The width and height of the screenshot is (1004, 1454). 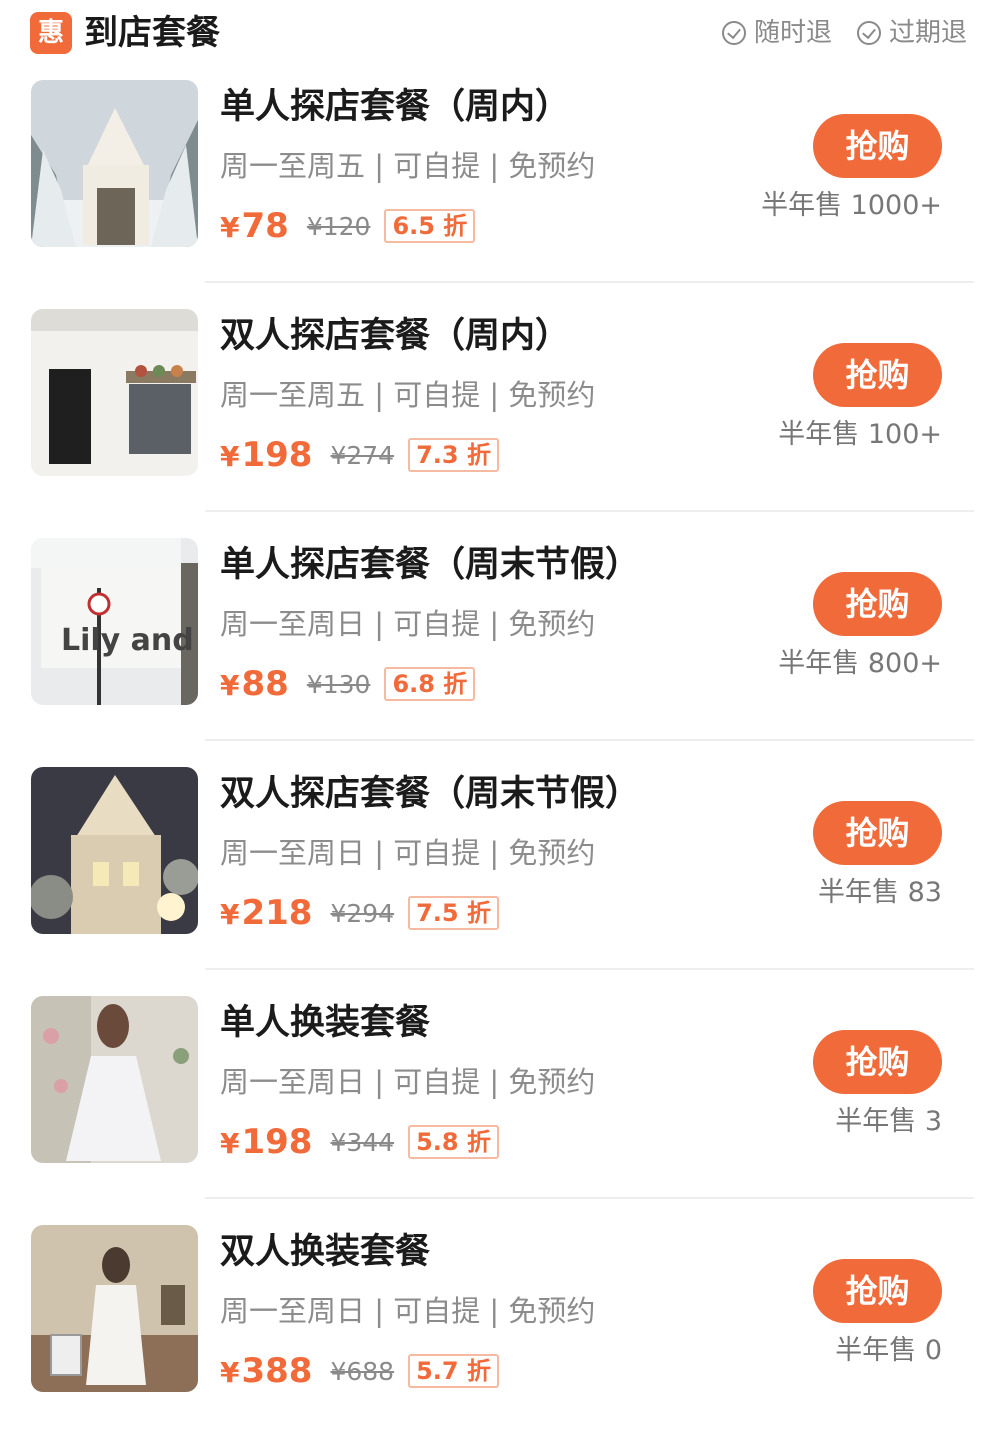 What do you see at coordinates (430, 226) in the screenshot?
I see `discount-tag: 6.5 折` at bounding box center [430, 226].